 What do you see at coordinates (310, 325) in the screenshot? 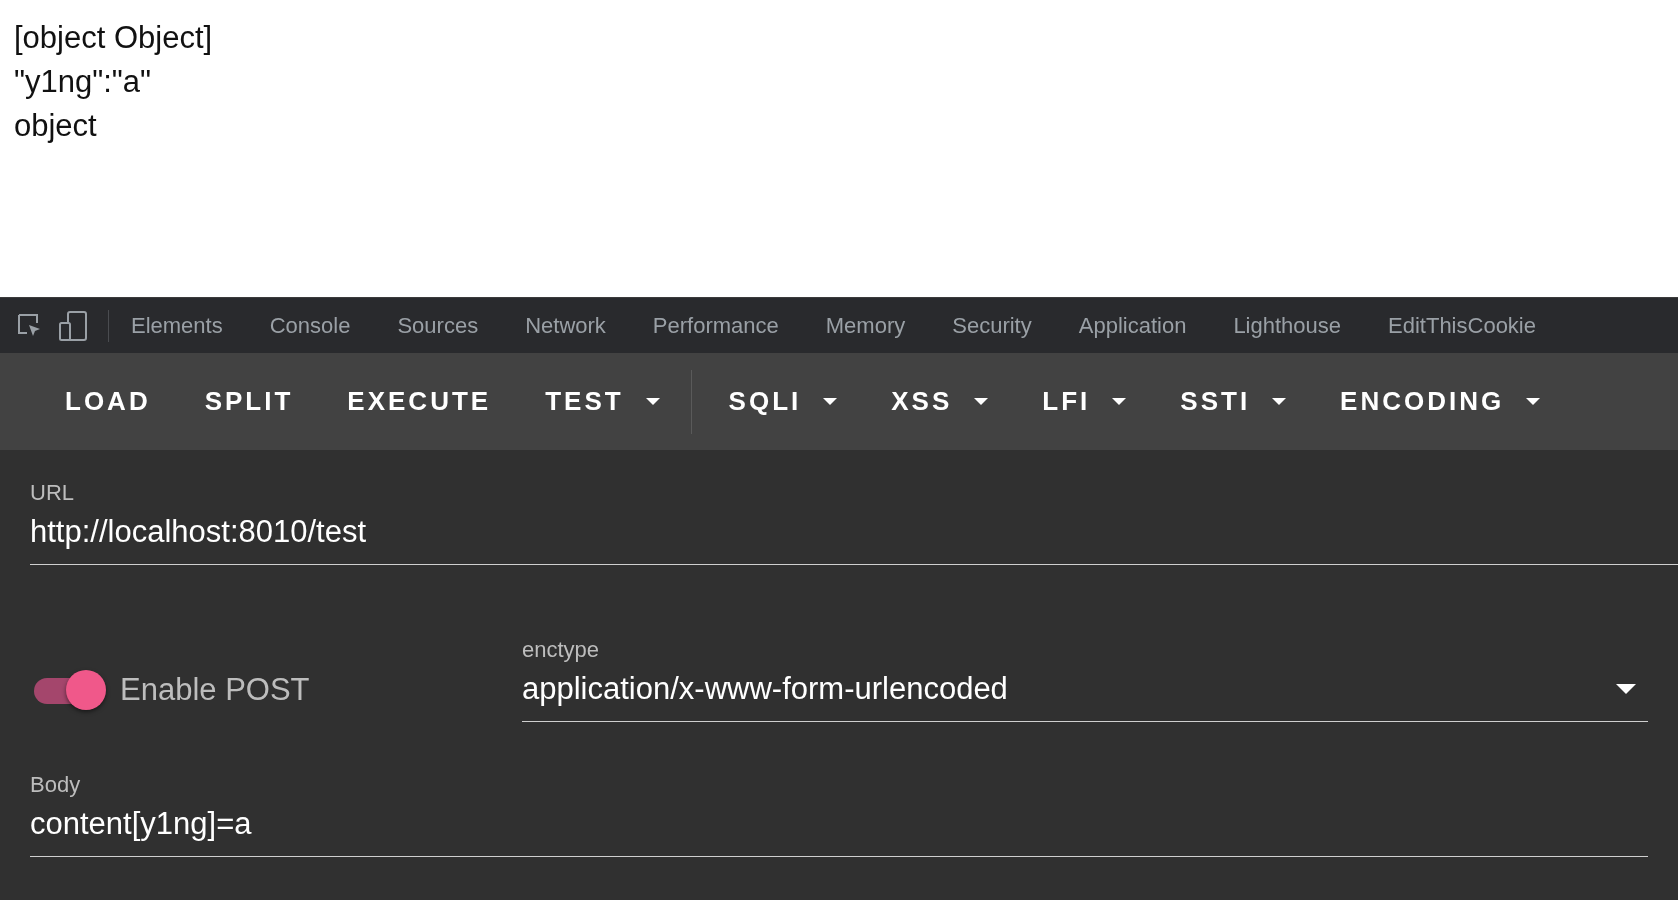
I see `devtools-tab: Console` at bounding box center [310, 325].